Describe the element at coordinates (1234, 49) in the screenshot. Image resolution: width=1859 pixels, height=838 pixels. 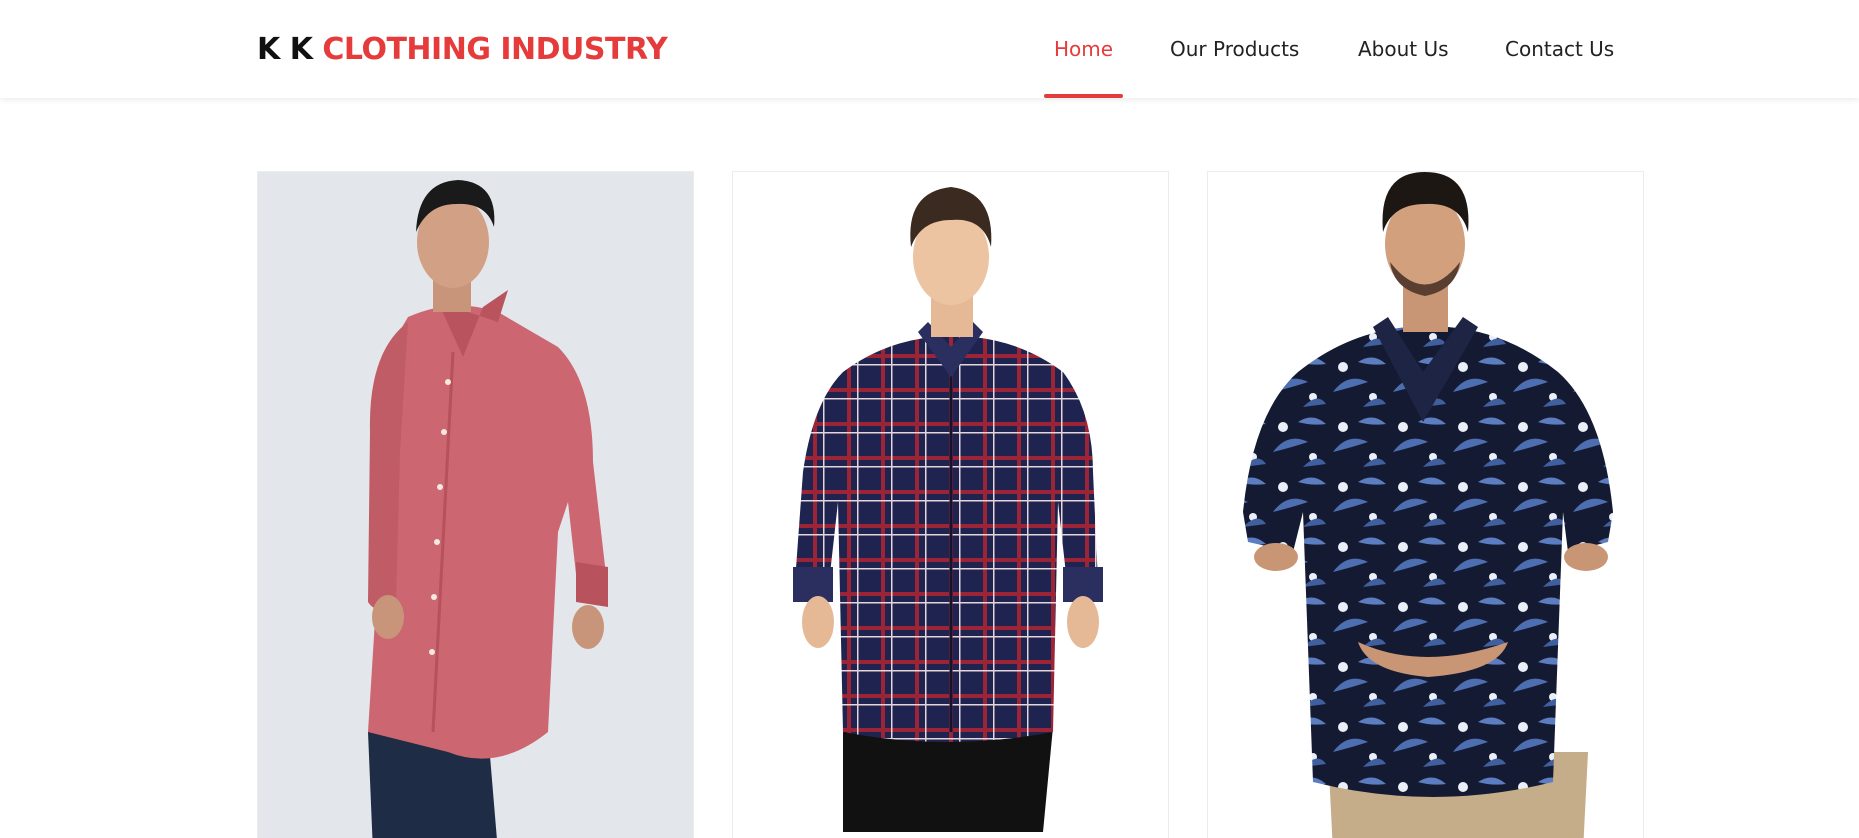
I see `nav-our-products: Our Products` at that location.